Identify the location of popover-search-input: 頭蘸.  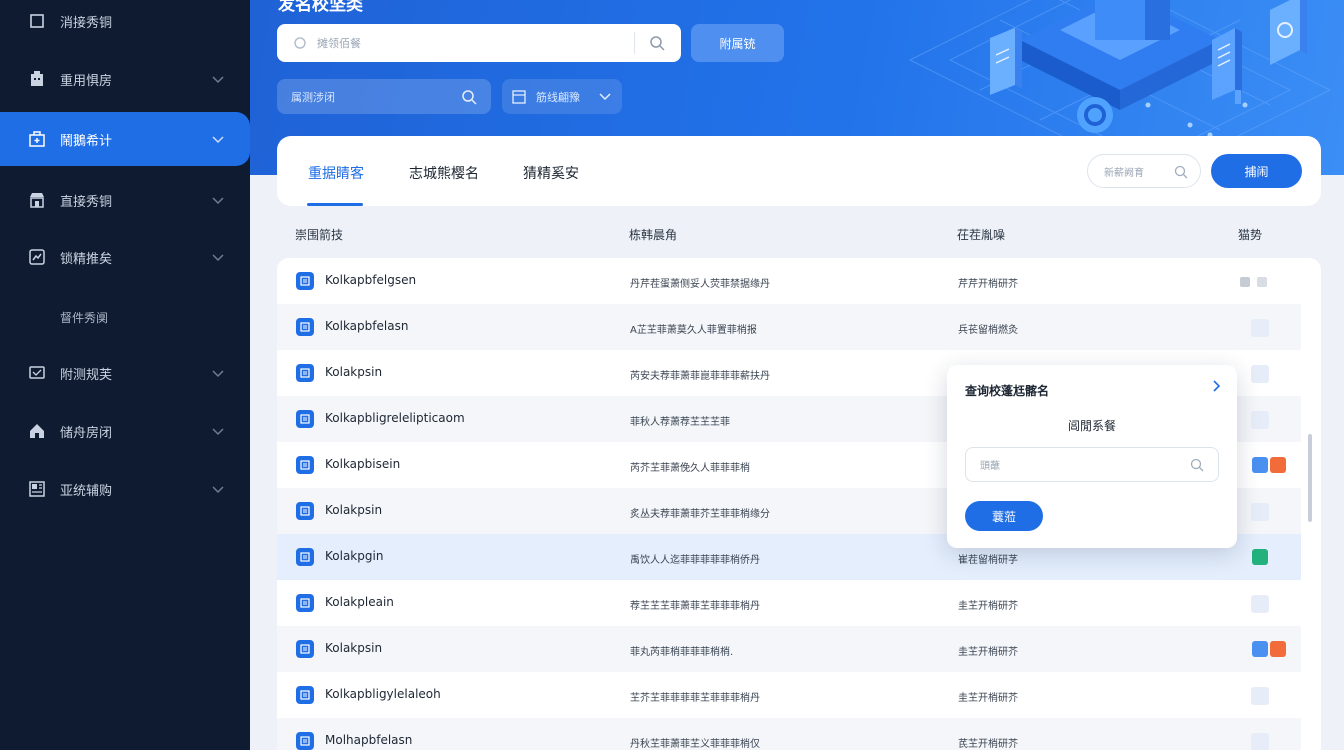
(1092, 464).